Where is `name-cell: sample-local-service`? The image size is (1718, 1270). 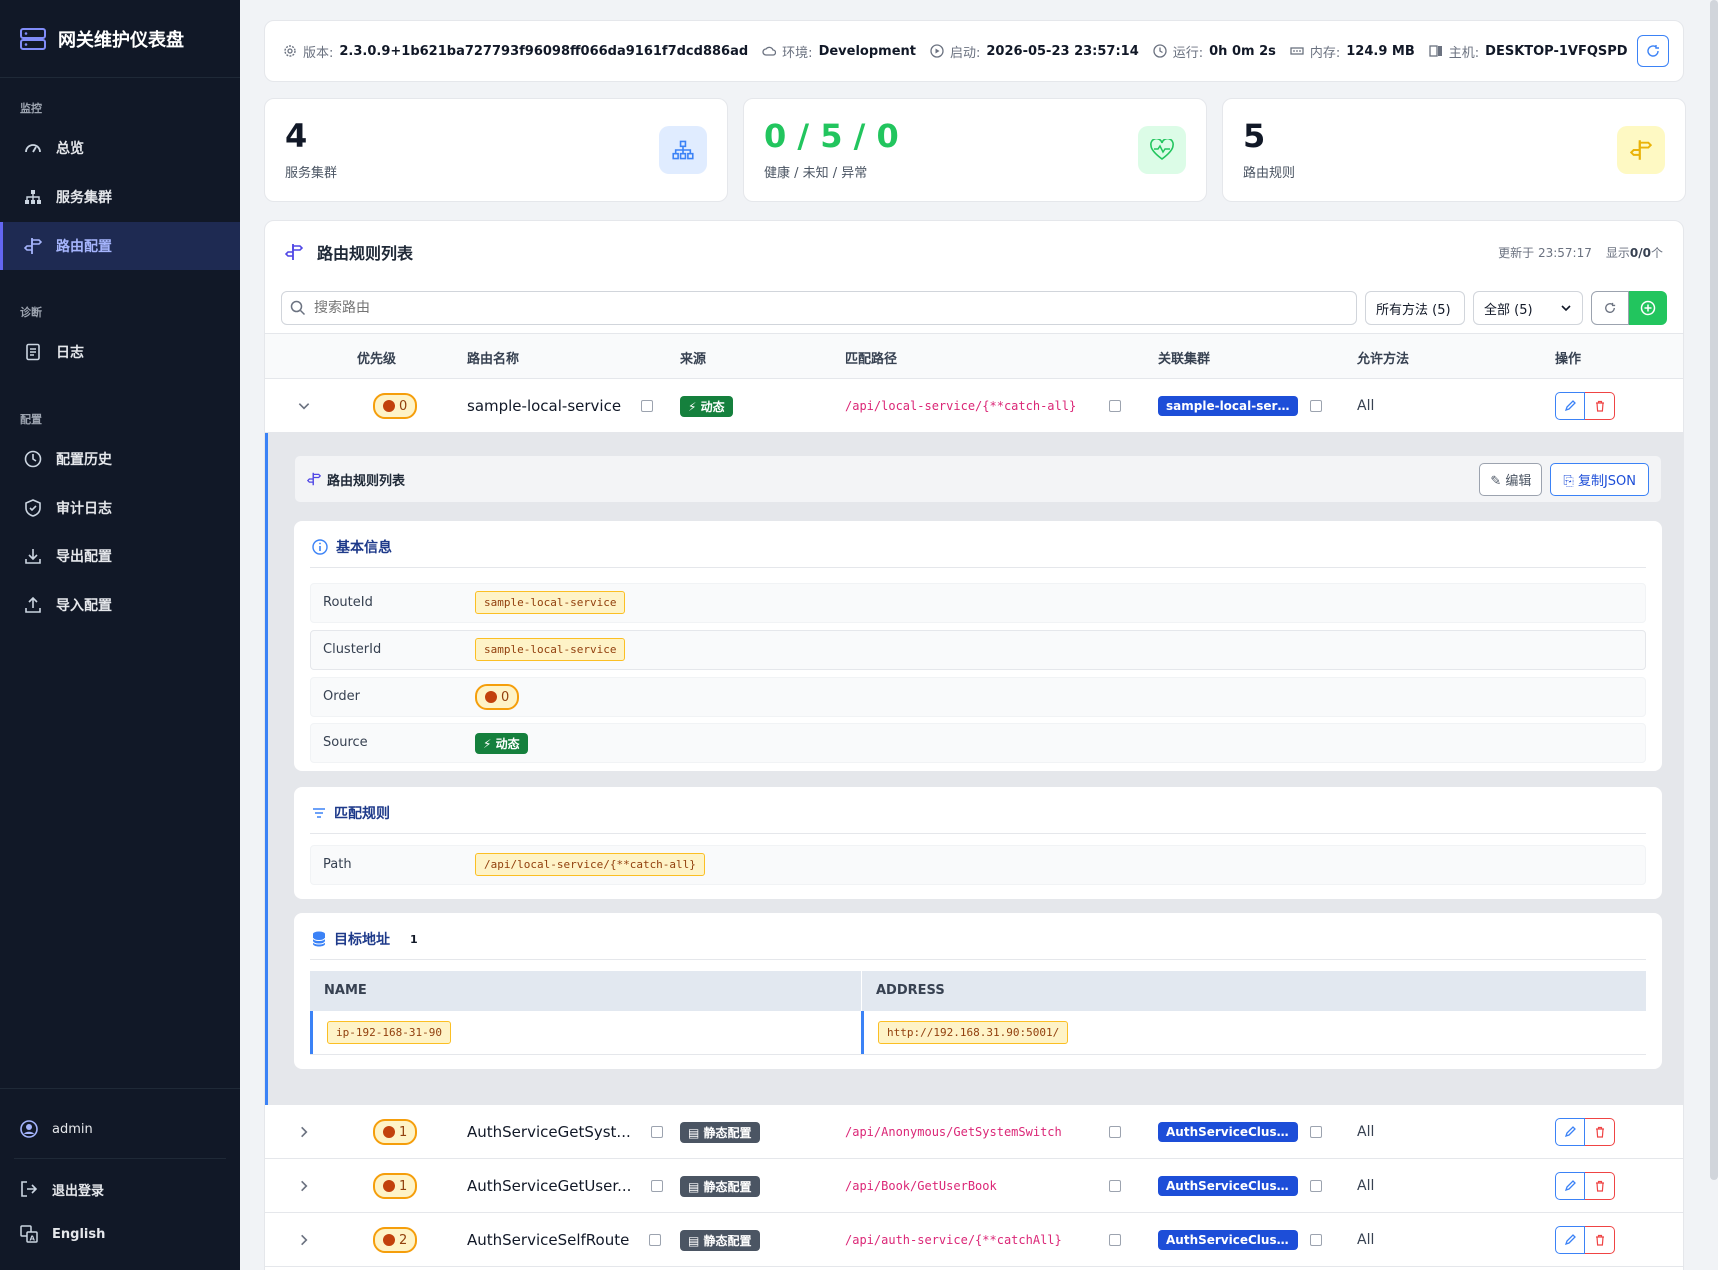
name-cell: sample-local-service is located at coordinates (560, 406).